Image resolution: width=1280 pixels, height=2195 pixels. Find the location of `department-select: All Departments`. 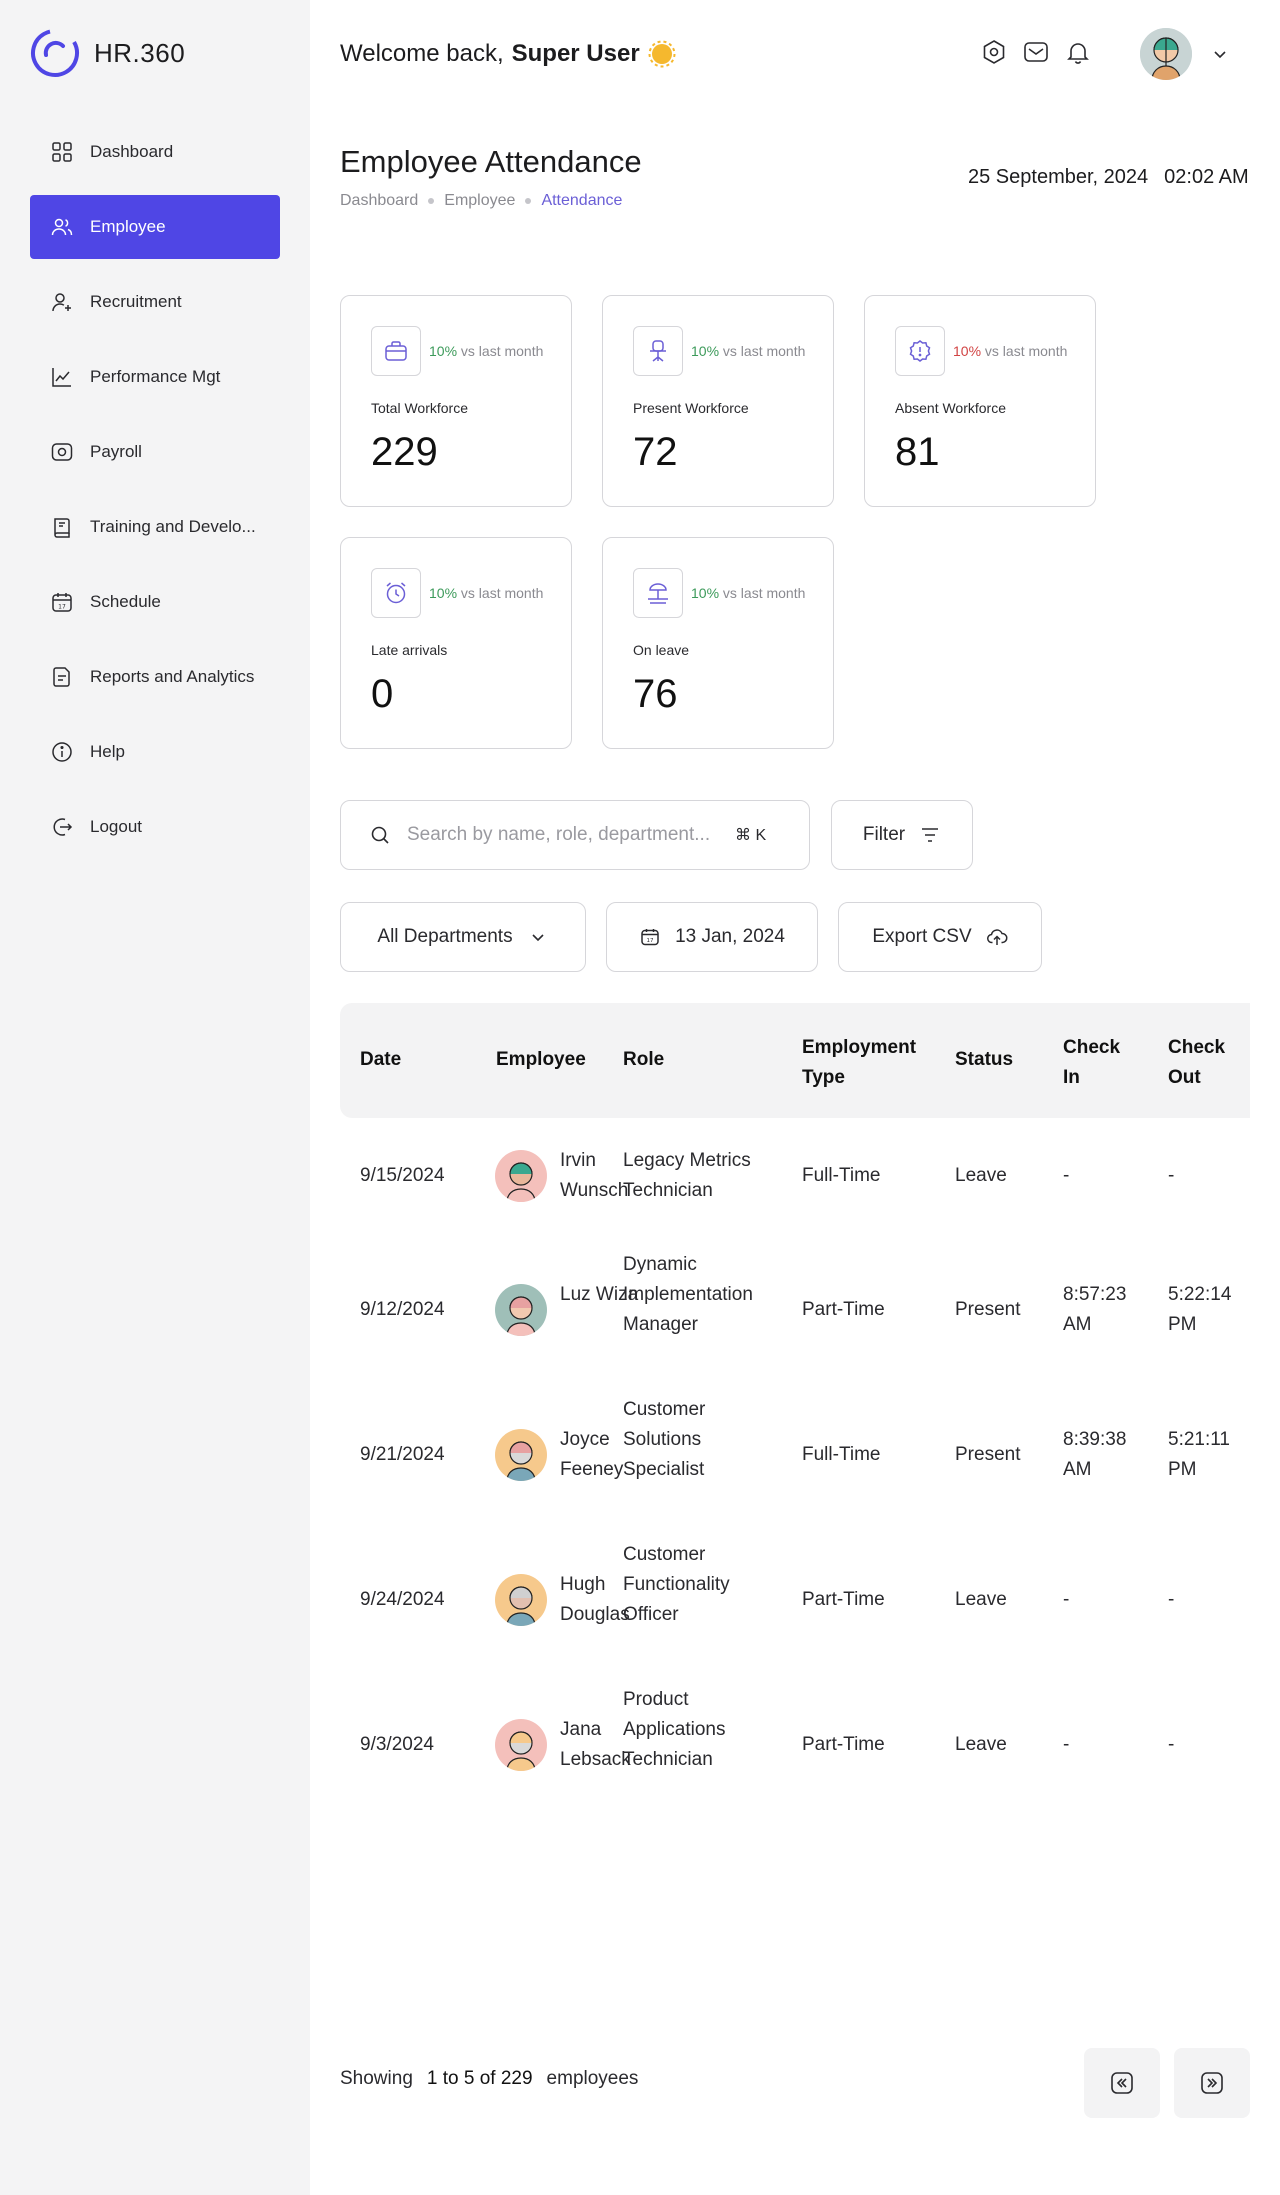

department-select: All Departments is located at coordinates (463, 937).